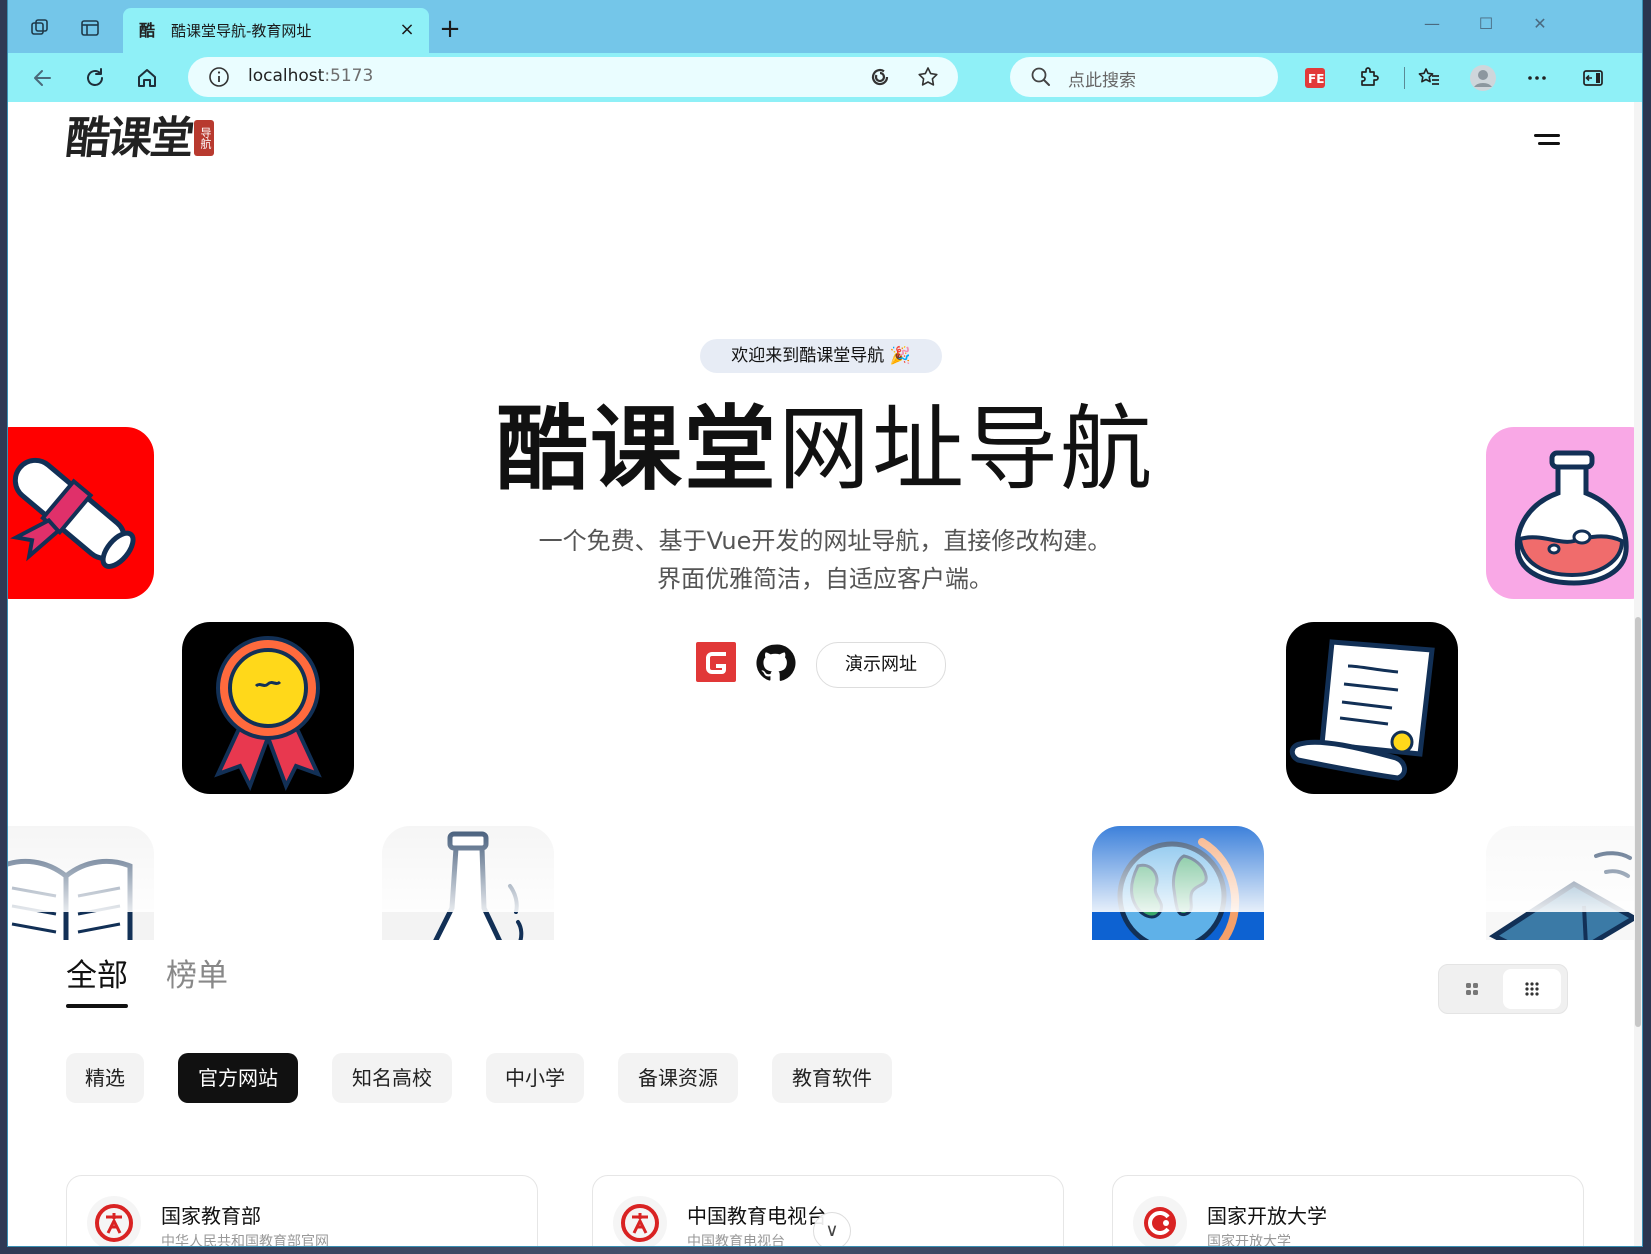  What do you see at coordinates (81, 883) in the screenshot?
I see `book-illustration` at bounding box center [81, 883].